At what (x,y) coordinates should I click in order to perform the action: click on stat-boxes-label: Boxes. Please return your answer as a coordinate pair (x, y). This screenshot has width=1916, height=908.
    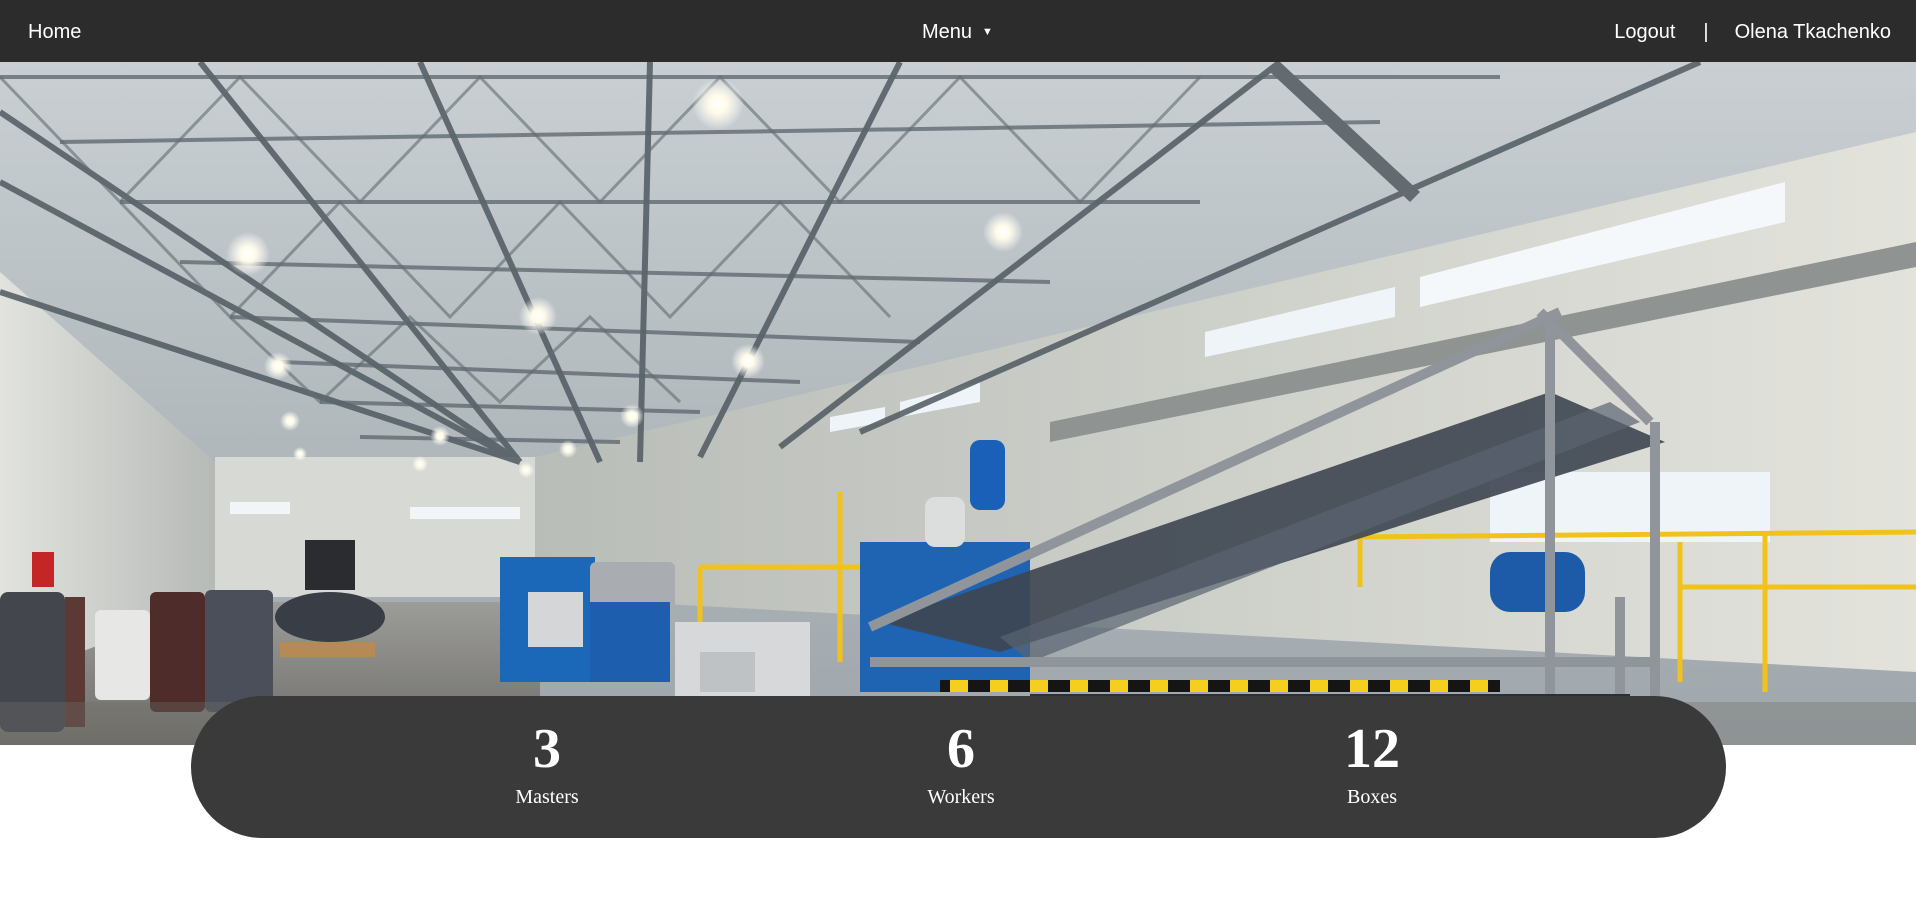
    Looking at the image, I should click on (1372, 797).